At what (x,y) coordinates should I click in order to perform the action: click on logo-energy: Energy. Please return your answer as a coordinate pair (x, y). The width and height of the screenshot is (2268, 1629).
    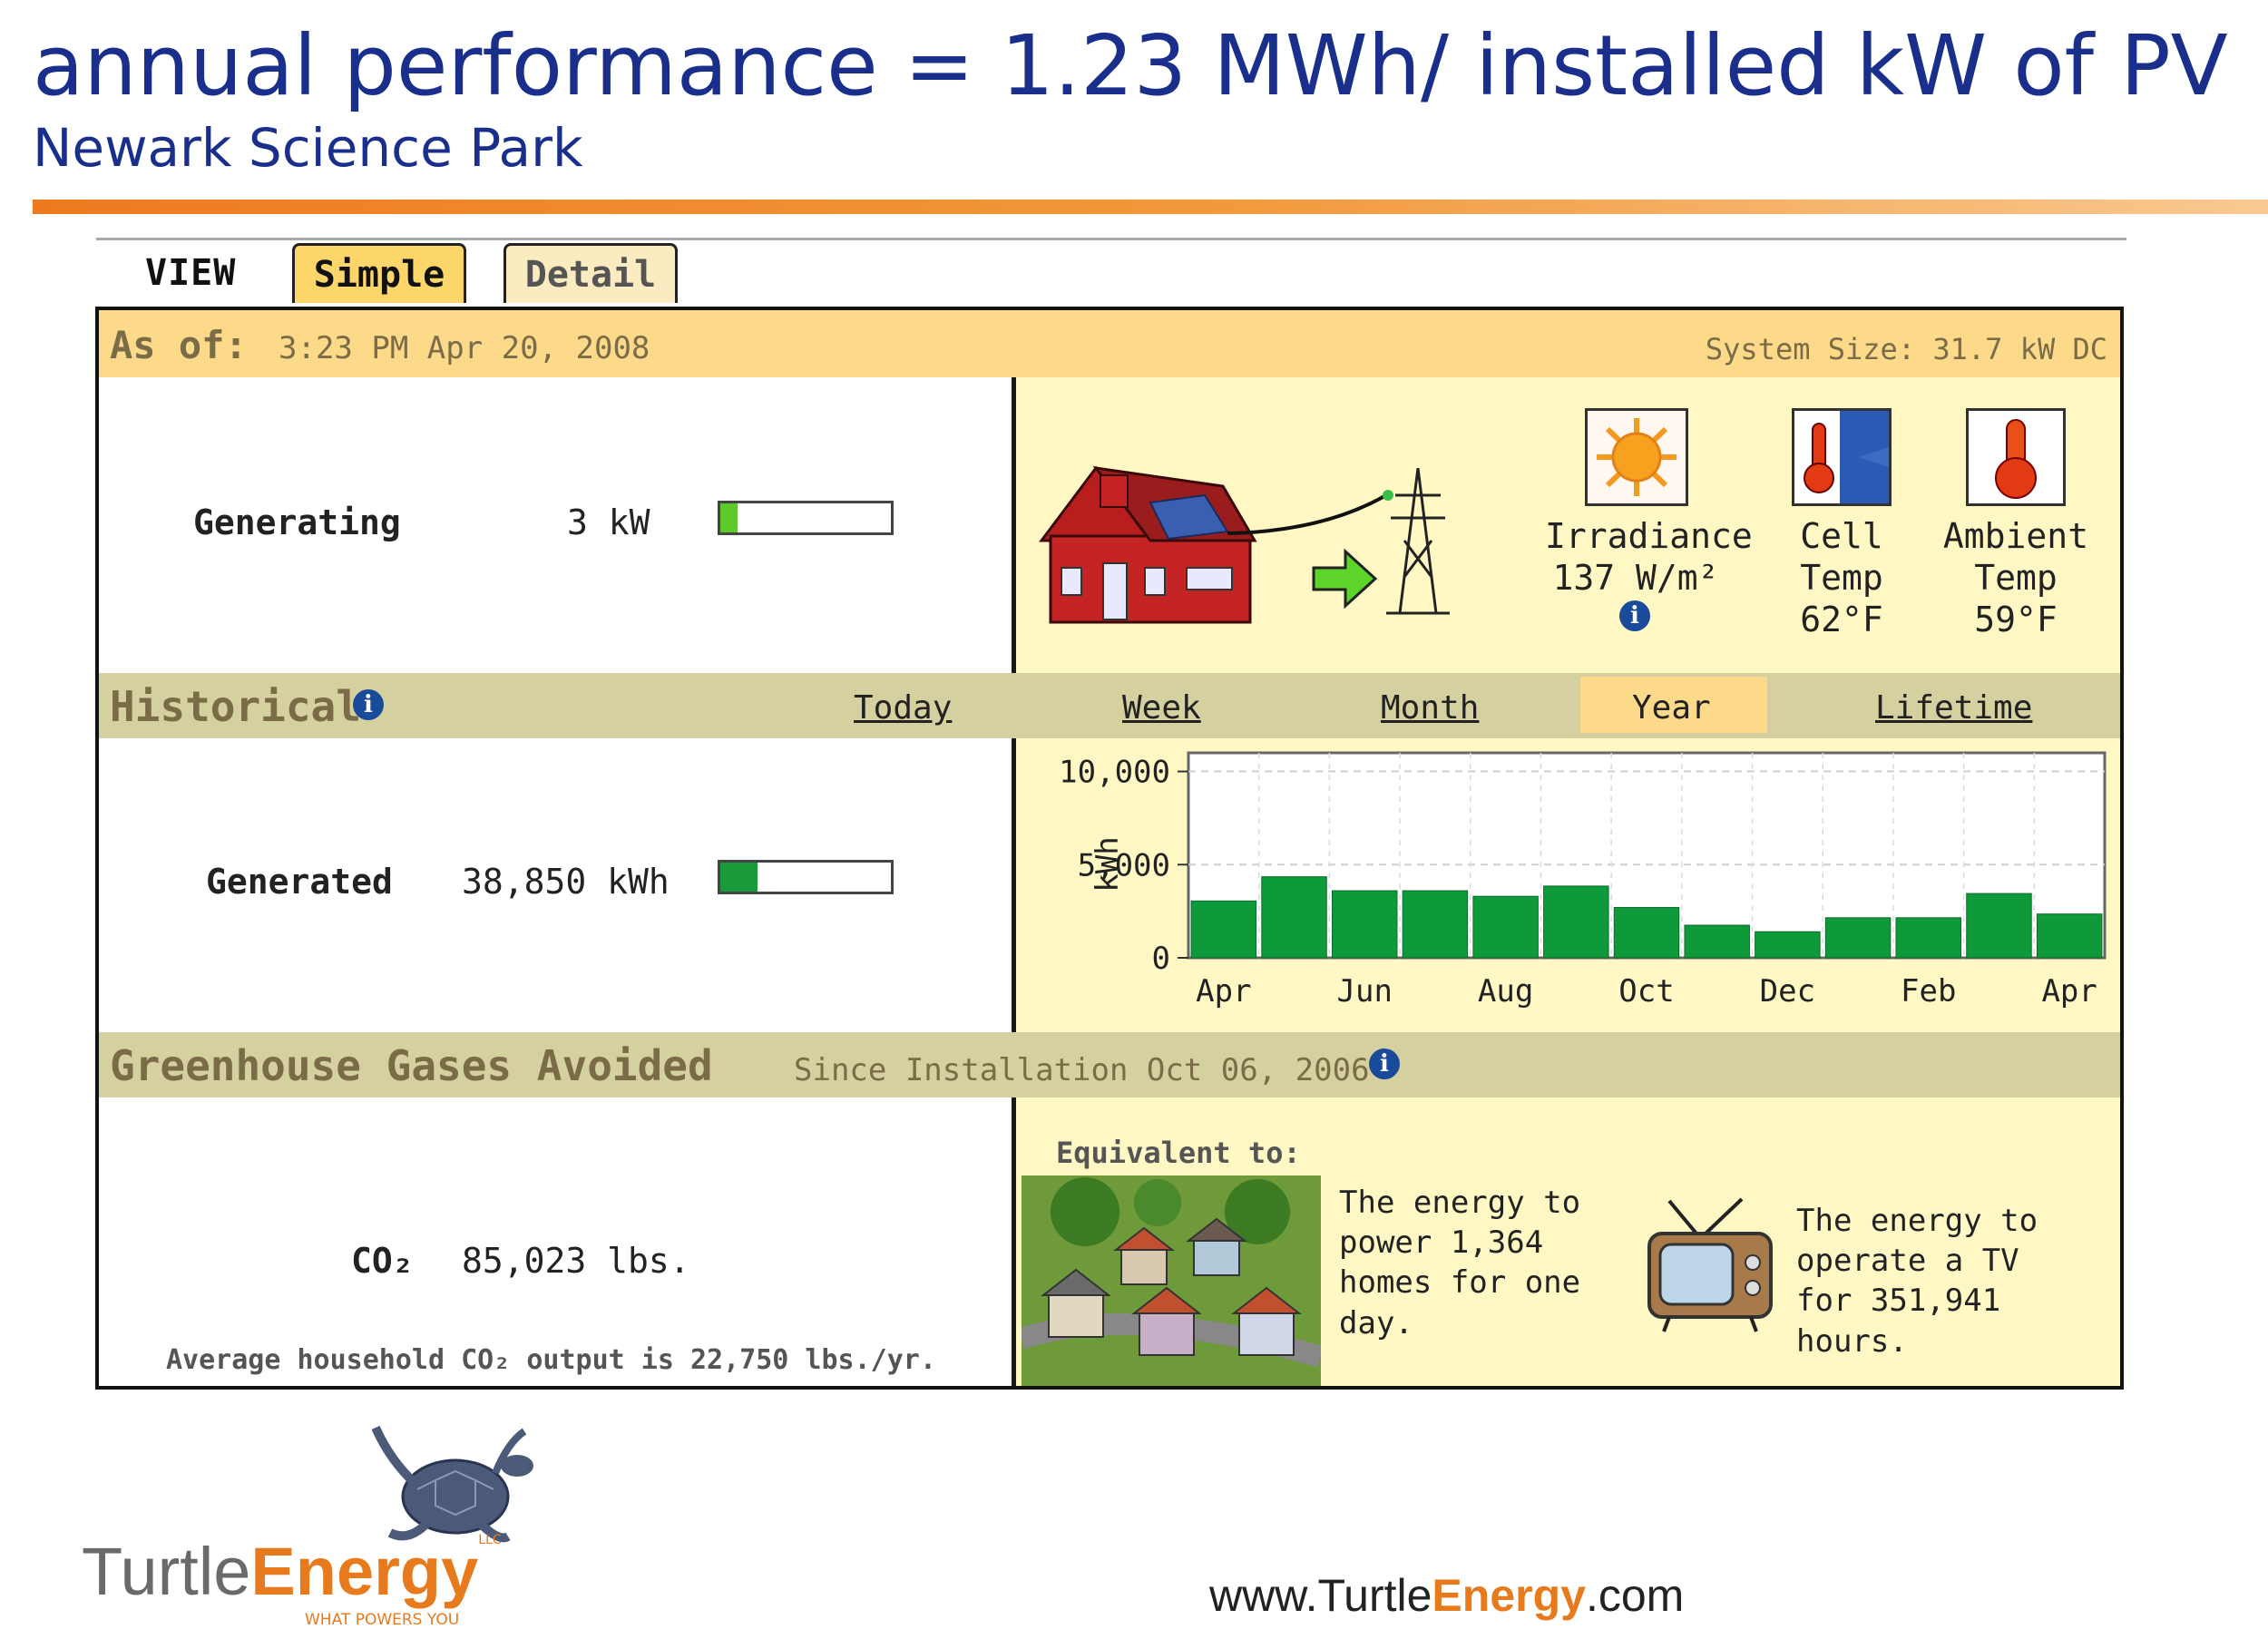
    Looking at the image, I should click on (365, 1572).